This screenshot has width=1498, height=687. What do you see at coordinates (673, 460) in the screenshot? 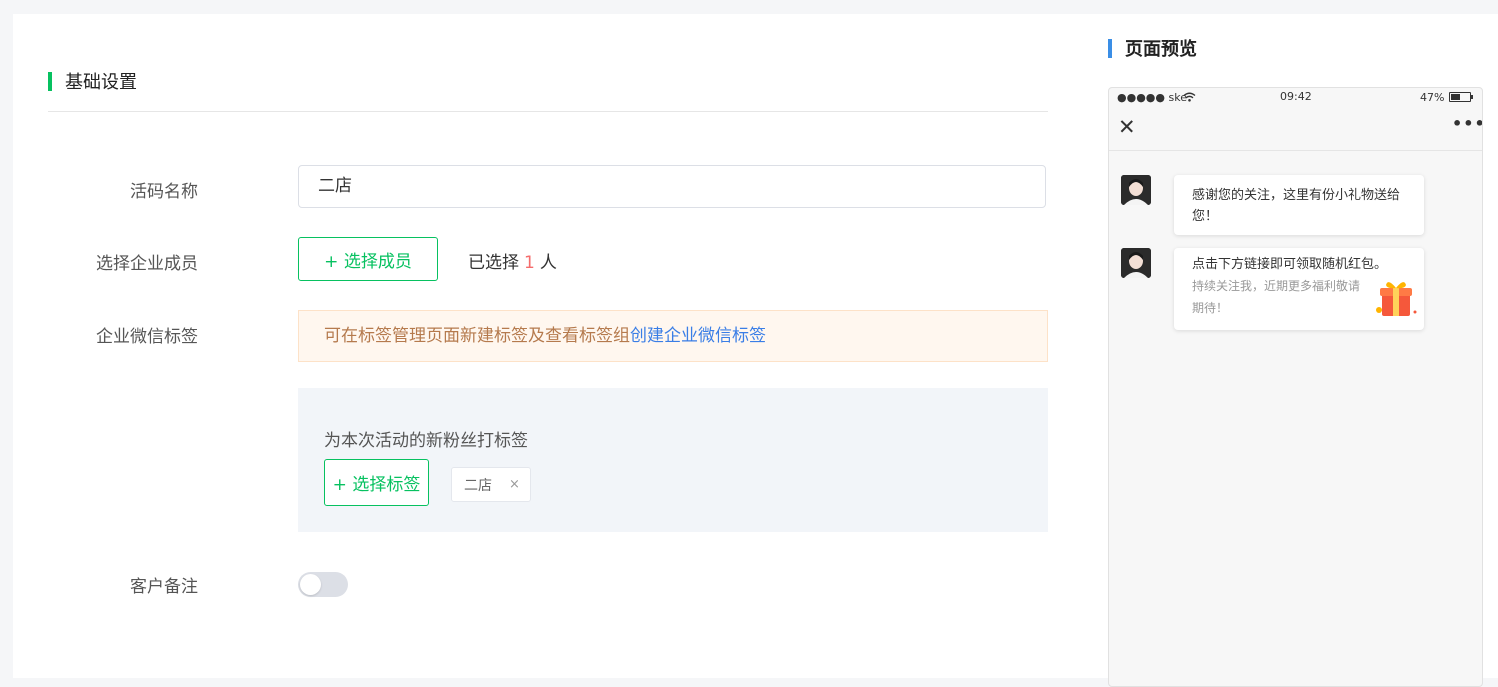
I see `tag-box: 为本次活动的新粉丝打标签 + 选择标签 二店 ×` at bounding box center [673, 460].